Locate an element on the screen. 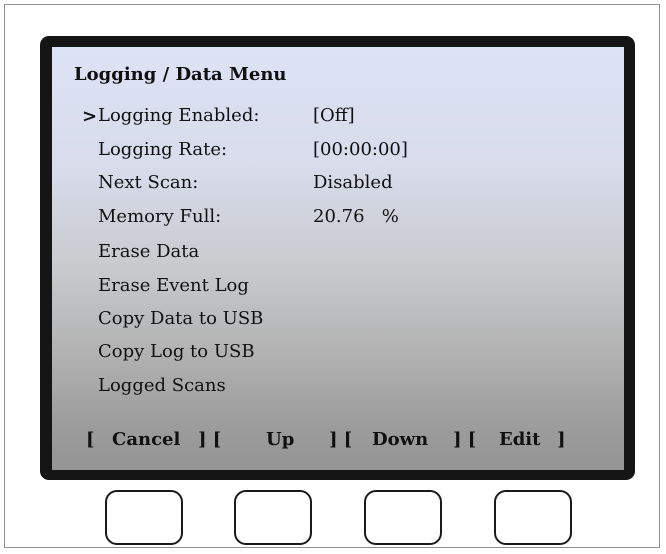 The height and width of the screenshot is (554, 666). menu-item-next-scan: Next Scan: Disabled is located at coordinates (338, 187).